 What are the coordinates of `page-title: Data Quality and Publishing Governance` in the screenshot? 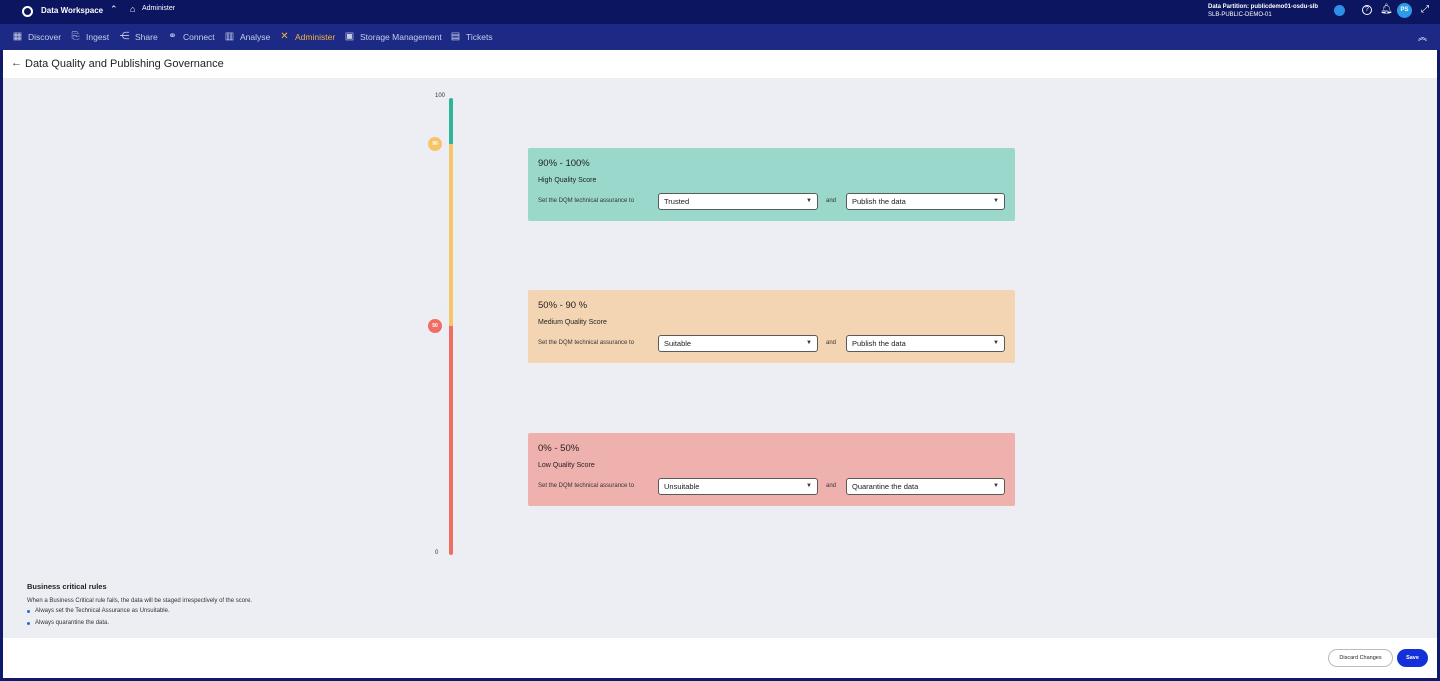 It's located at (124, 64).